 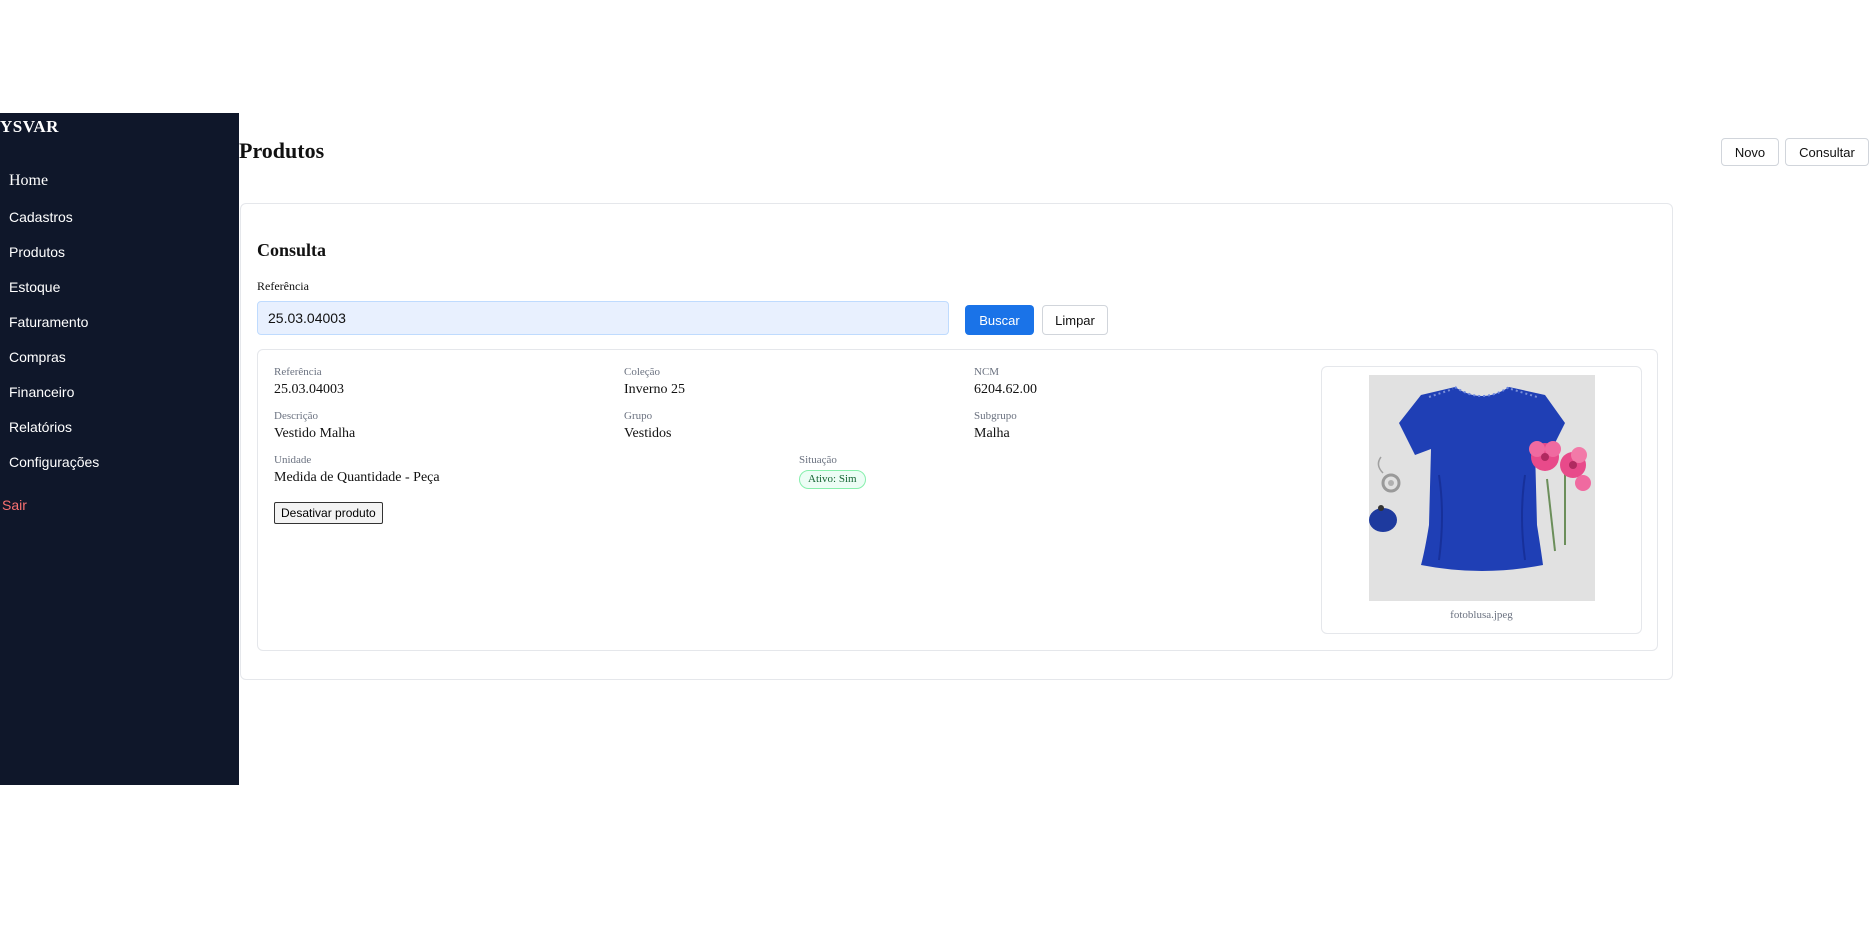 What do you see at coordinates (832, 479) in the screenshot?
I see `status-badge: Ativo: Sim` at bounding box center [832, 479].